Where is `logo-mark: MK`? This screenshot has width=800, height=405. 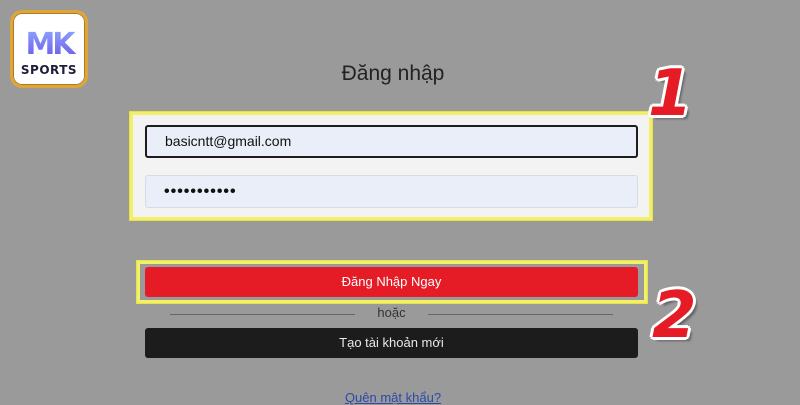 logo-mark: MK is located at coordinates (49, 44).